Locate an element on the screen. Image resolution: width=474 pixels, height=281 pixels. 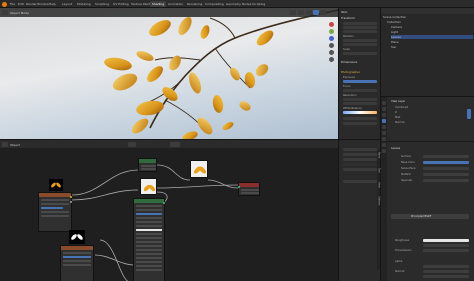
sidebar-tab-view: View is located at coordinates (379, 185).